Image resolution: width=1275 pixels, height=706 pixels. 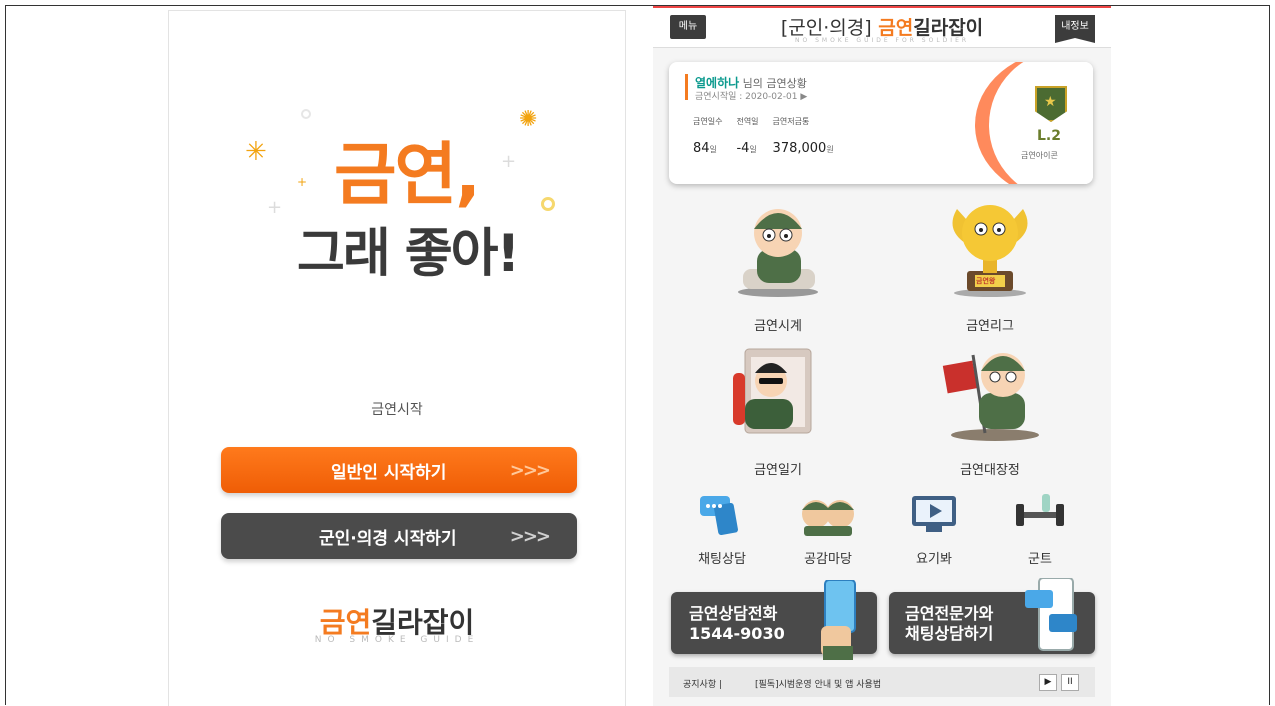 I want to click on level-label: 금연아이콘, so click(x=1039, y=155).